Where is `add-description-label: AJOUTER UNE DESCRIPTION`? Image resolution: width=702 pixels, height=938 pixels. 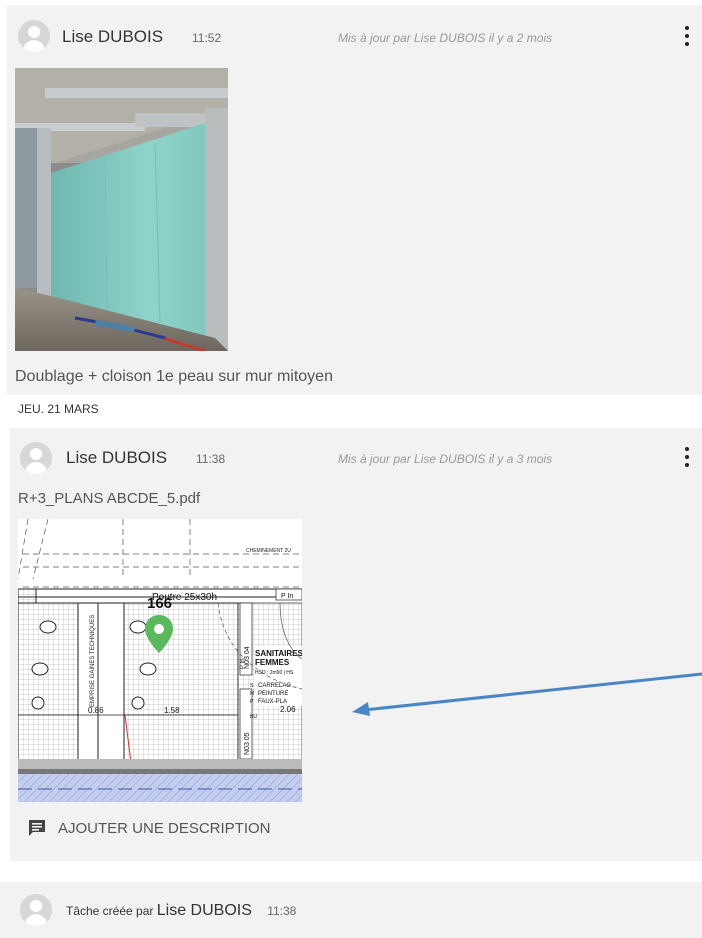
add-description-label: AJOUTER UNE DESCRIPTION is located at coordinates (164, 828).